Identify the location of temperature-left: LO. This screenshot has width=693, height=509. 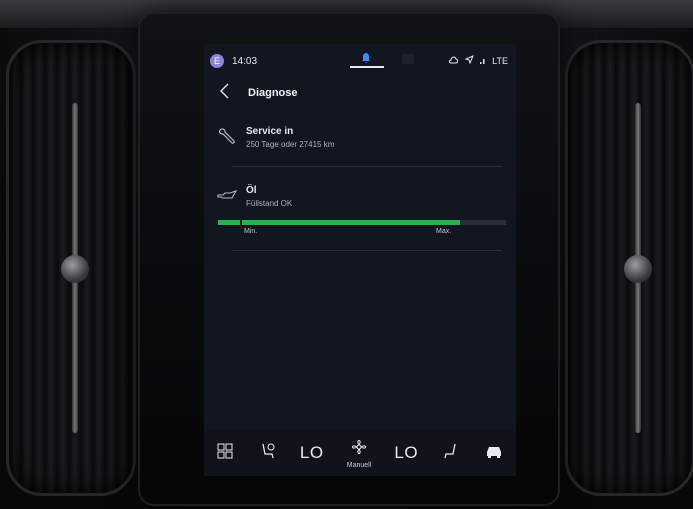
(312, 453).